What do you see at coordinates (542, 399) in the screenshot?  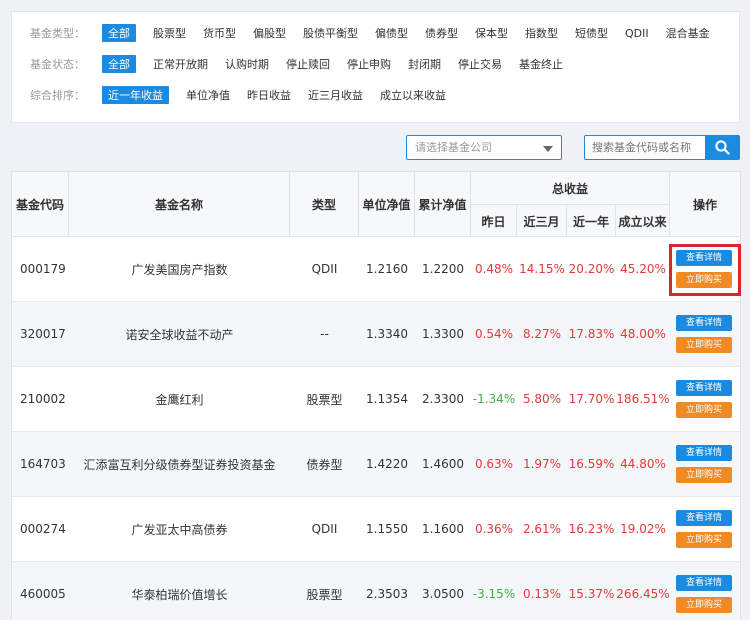 I see `return-three-month: 5.80%` at bounding box center [542, 399].